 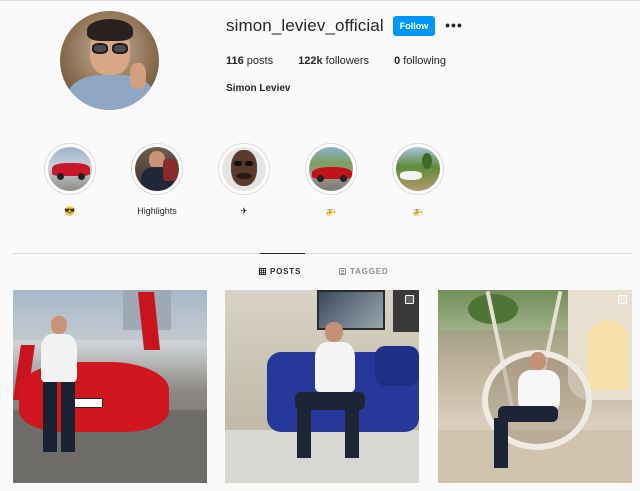 I want to click on avatar-sunglasses-right, so click(x=120, y=48).